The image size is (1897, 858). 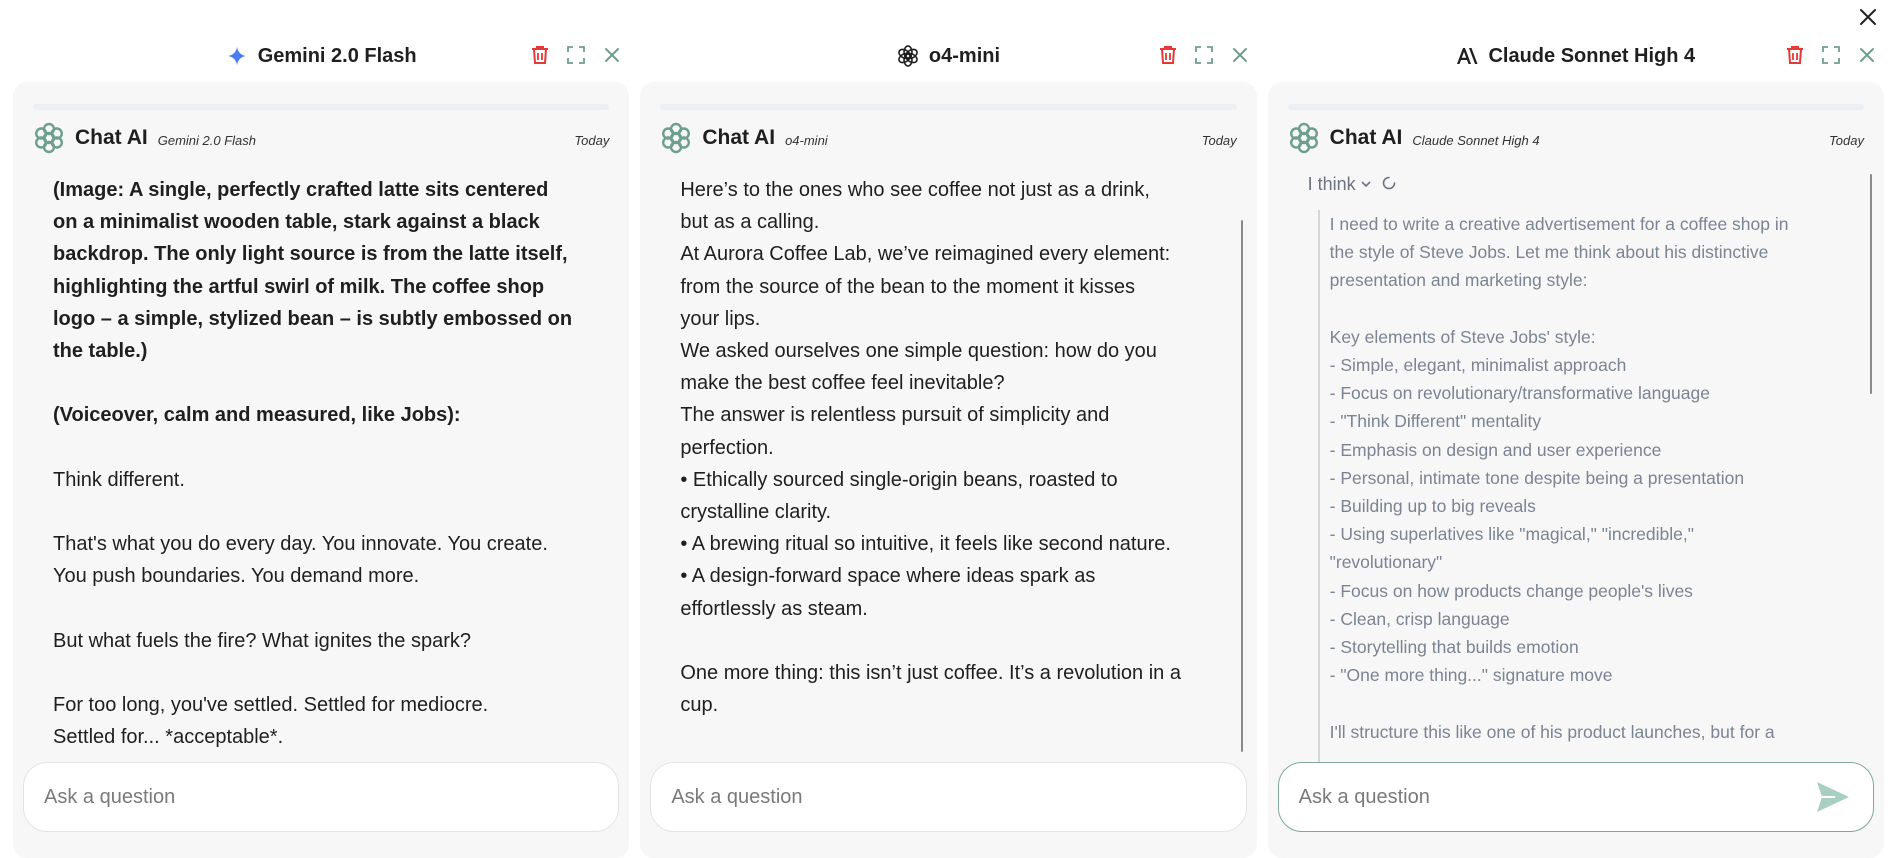 What do you see at coordinates (321, 138) in the screenshot?
I see `message-header: Chat AI Gemini 2.0 Flash Today` at bounding box center [321, 138].